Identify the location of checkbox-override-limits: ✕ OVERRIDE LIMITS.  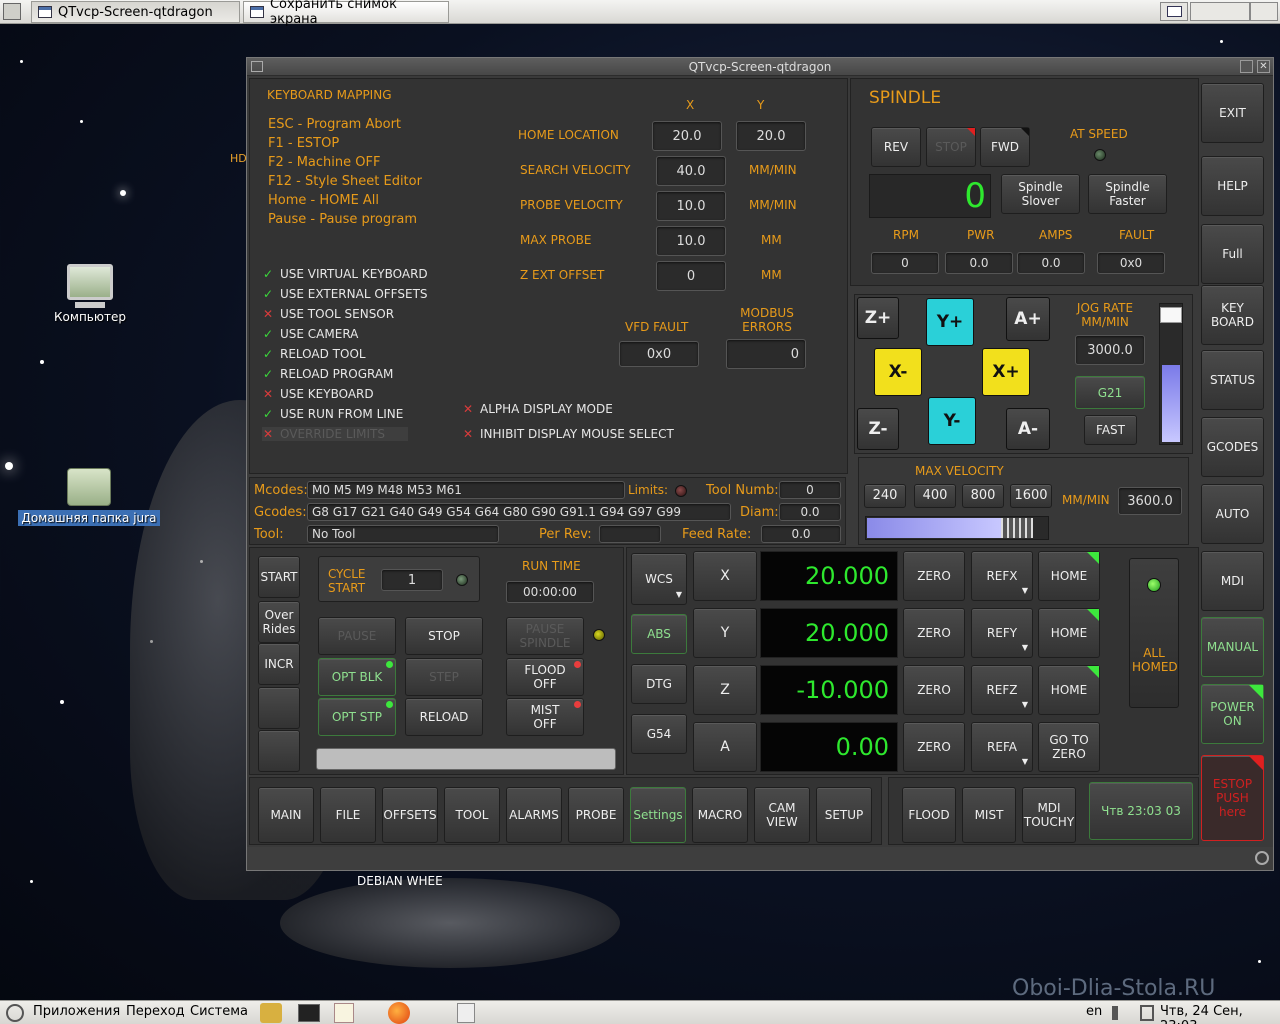
(335, 434).